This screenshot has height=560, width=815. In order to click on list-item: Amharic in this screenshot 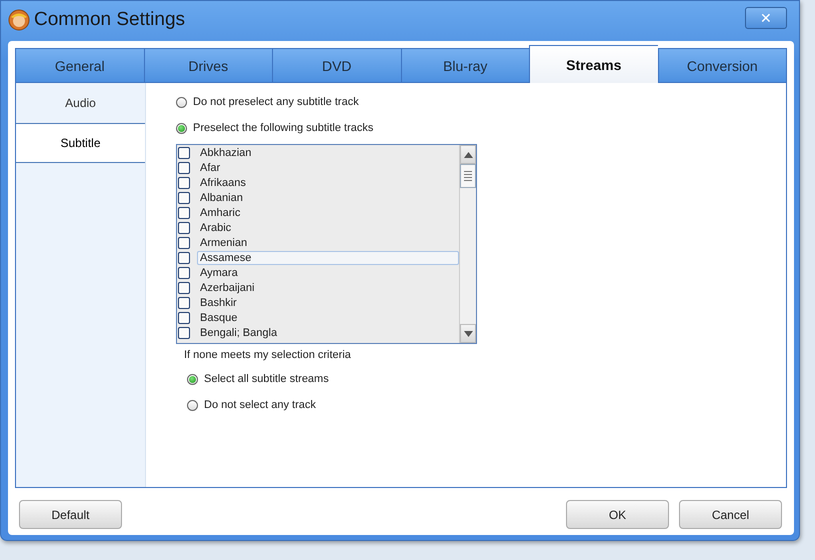, I will do `click(328, 213)`.